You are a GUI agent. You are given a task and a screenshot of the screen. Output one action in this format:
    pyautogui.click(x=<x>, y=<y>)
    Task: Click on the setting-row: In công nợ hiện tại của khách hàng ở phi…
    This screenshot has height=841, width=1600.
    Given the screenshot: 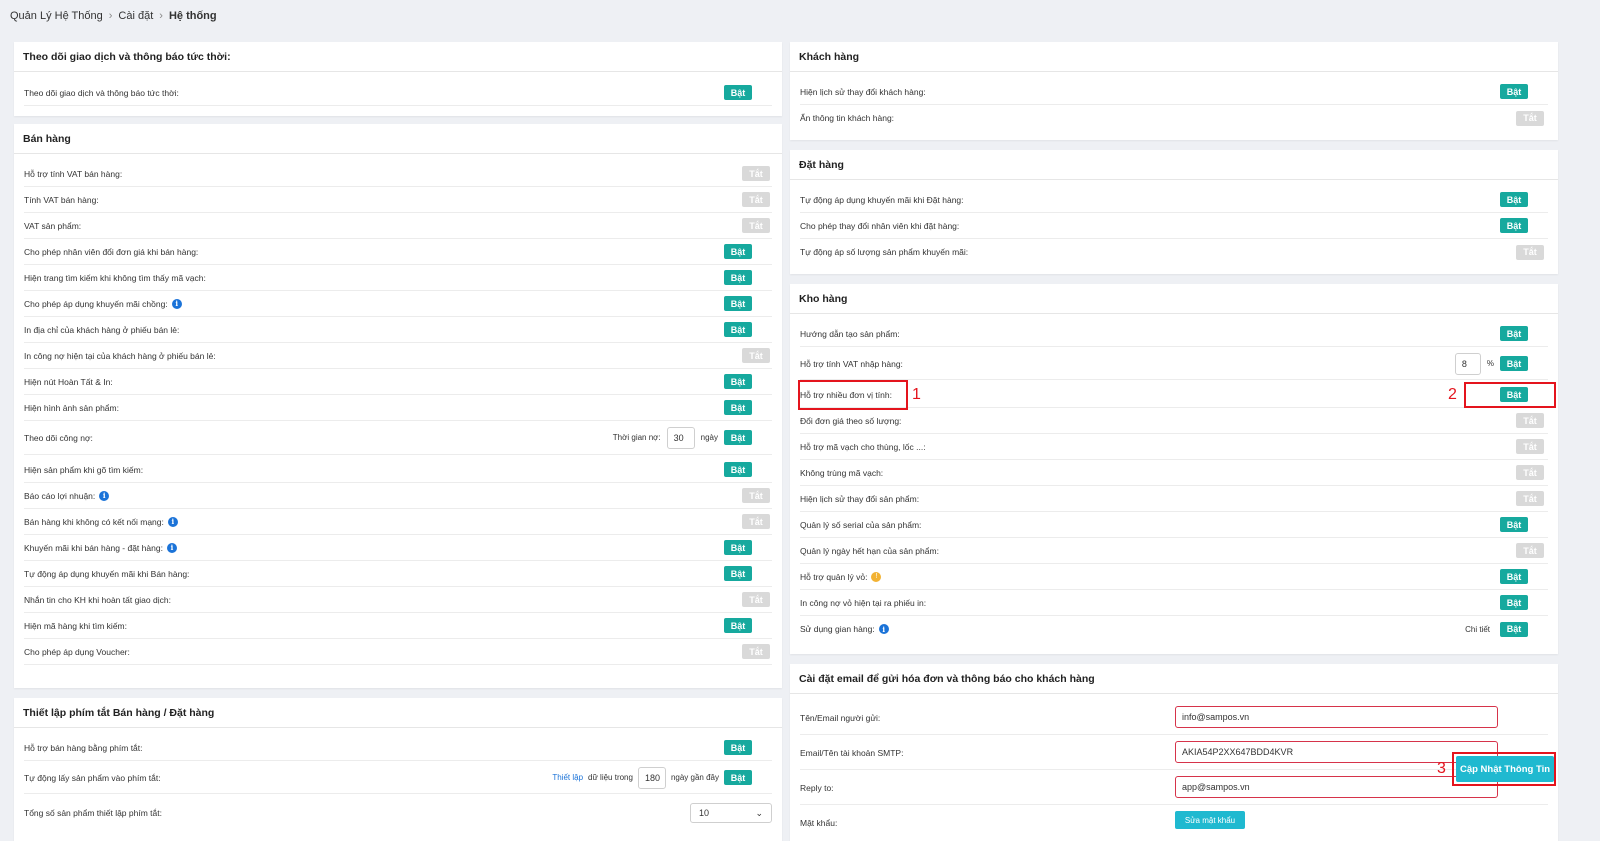 What is the action you would take?
    pyautogui.click(x=398, y=356)
    